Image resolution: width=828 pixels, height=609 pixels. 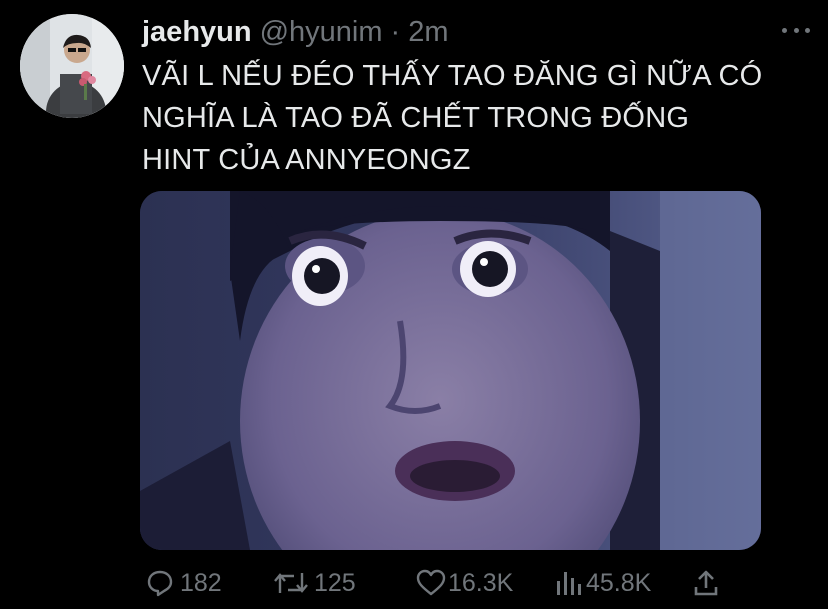 What do you see at coordinates (416, 118) in the screenshot?
I see `tweet-text-line: NGHĨA LÀ TAO ĐÃ CHẾT TRONG ĐỐNG` at bounding box center [416, 118].